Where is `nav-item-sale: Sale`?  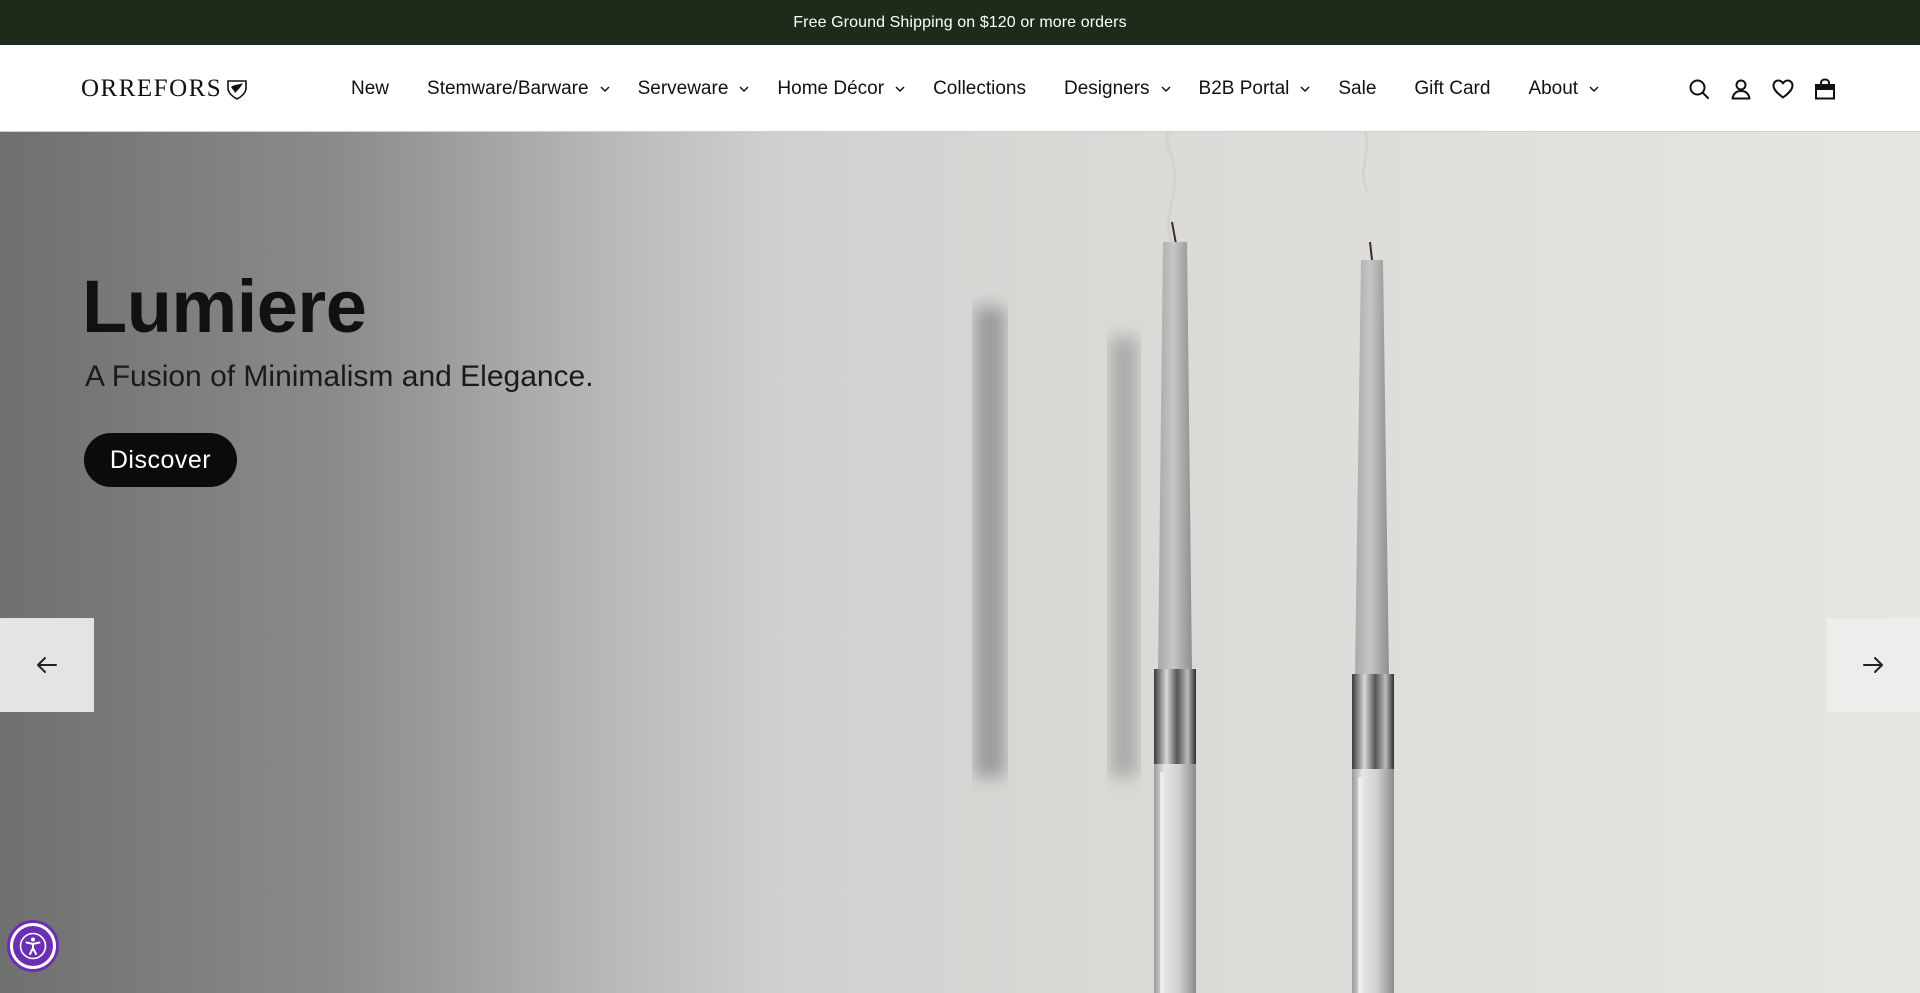 nav-item-sale: Sale is located at coordinates (1357, 89).